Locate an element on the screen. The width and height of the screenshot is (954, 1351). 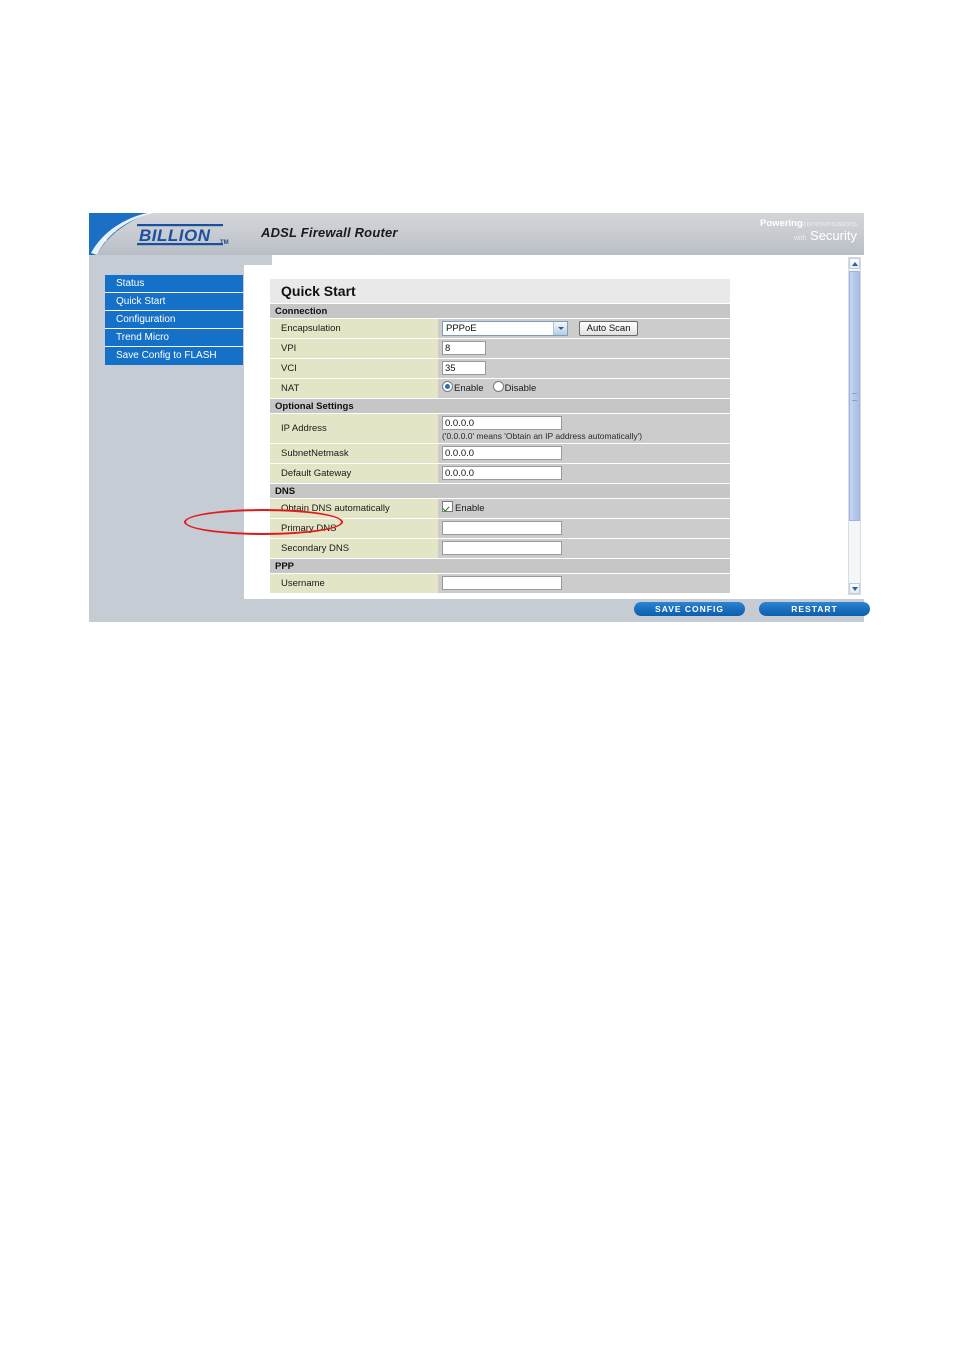
subnet-netmask-input: 0.0.0.0 is located at coordinates (502, 453).